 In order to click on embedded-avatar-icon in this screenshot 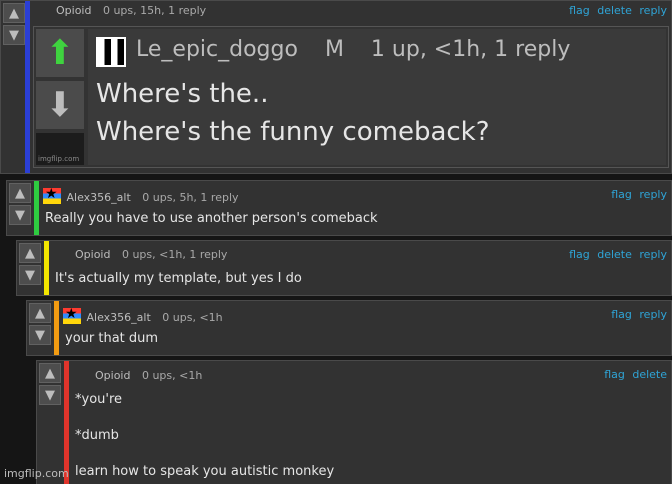, I will do `click(111, 52)`.